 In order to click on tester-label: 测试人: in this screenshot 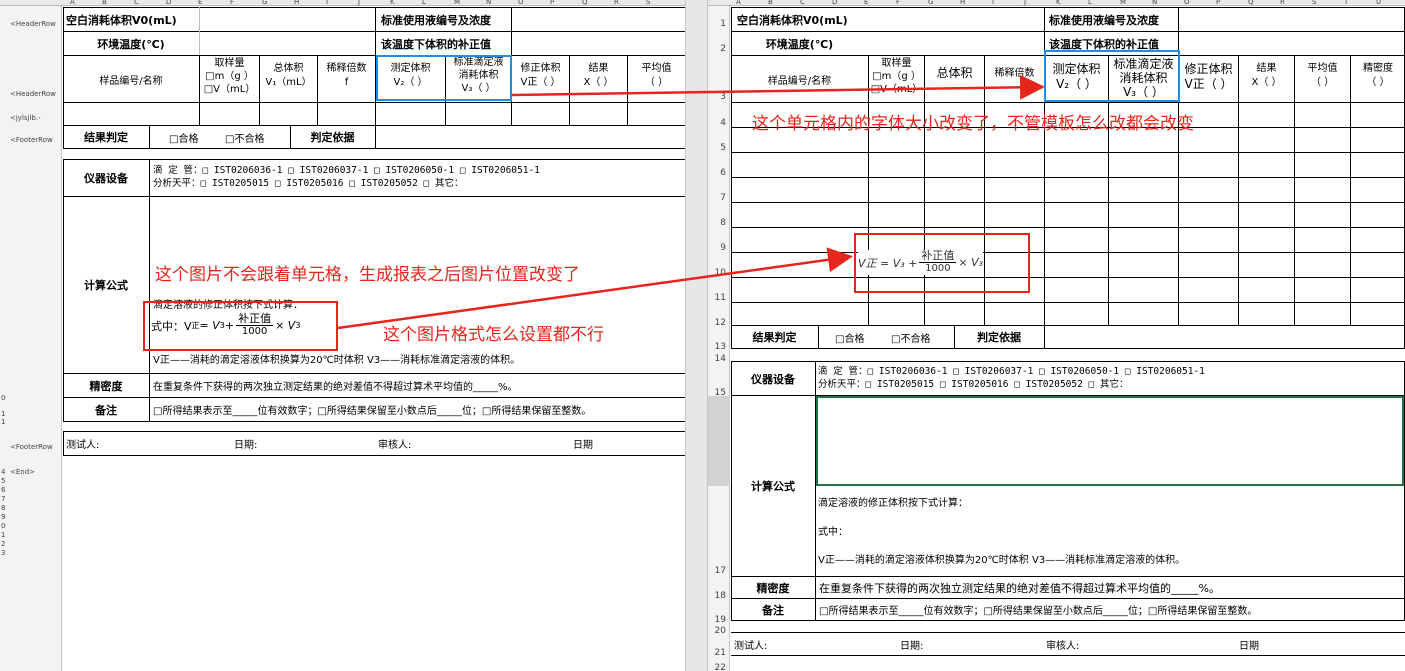, I will do `click(751, 646)`.